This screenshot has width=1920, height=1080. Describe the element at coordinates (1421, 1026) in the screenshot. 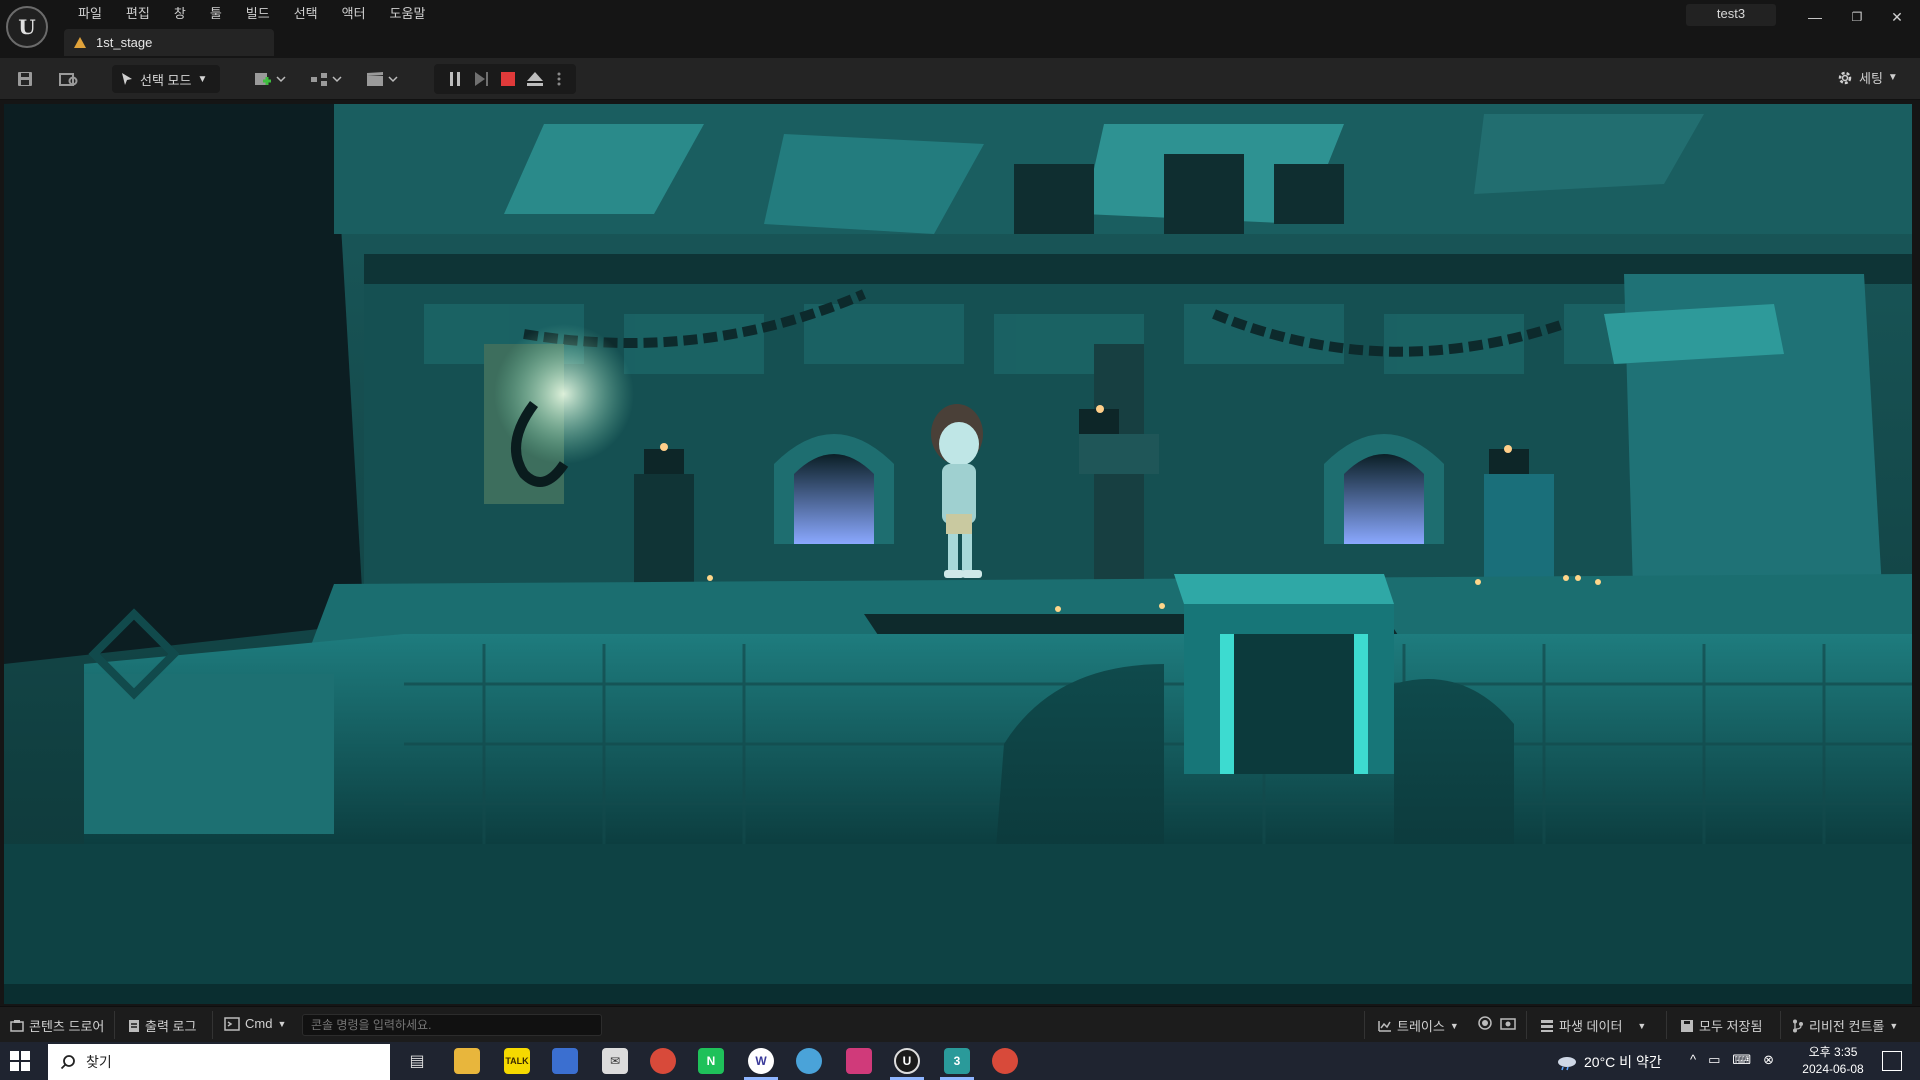

I see `trace-label: 트레이스` at that location.